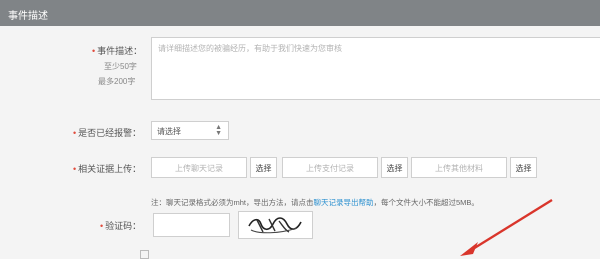  What do you see at coordinates (169, 131) in the screenshot?
I see `reported-selected-value: 请选择` at bounding box center [169, 131].